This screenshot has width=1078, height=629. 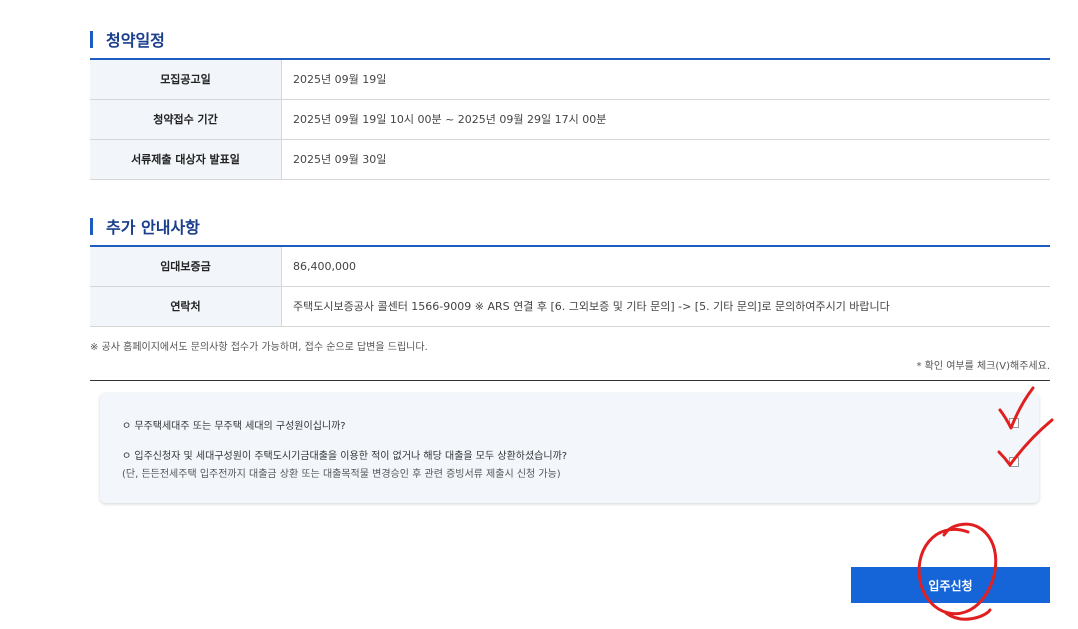 What do you see at coordinates (340, 159) in the screenshot?
I see `row-value: 2025년 09월 30일` at bounding box center [340, 159].